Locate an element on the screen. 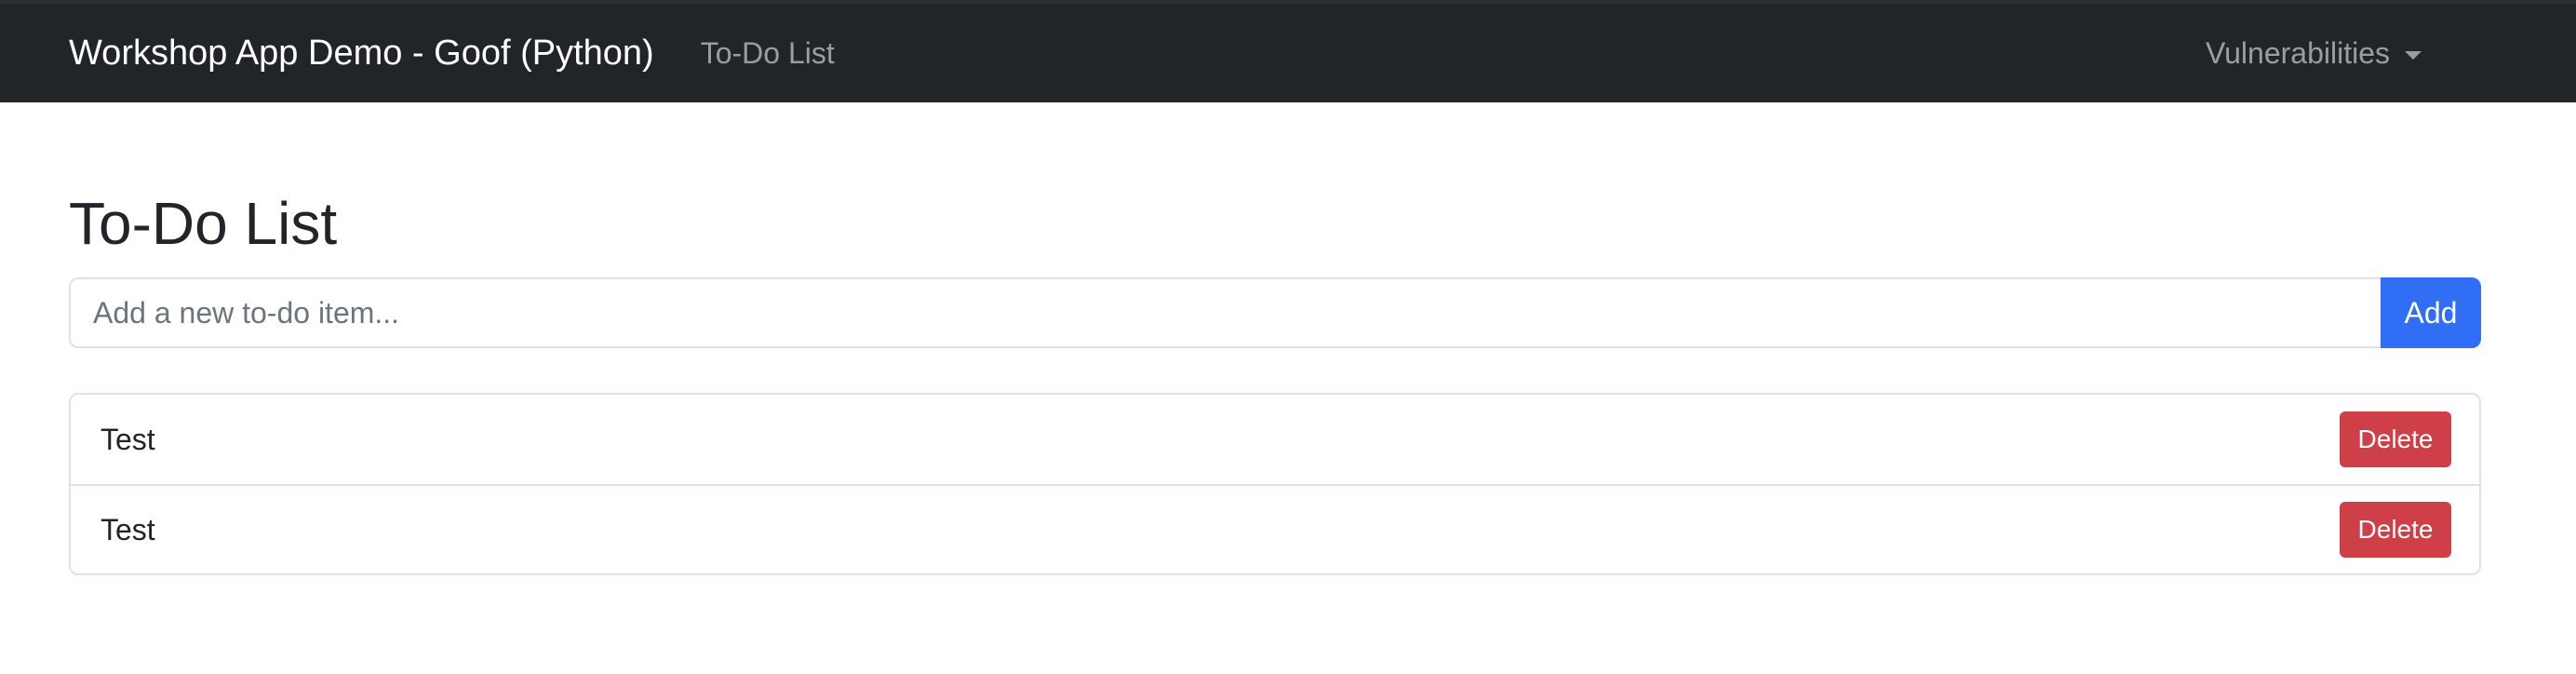 The image size is (2576, 674). vulnerabilities-dropdown: Vulnerabilities is located at coordinates (2314, 53).